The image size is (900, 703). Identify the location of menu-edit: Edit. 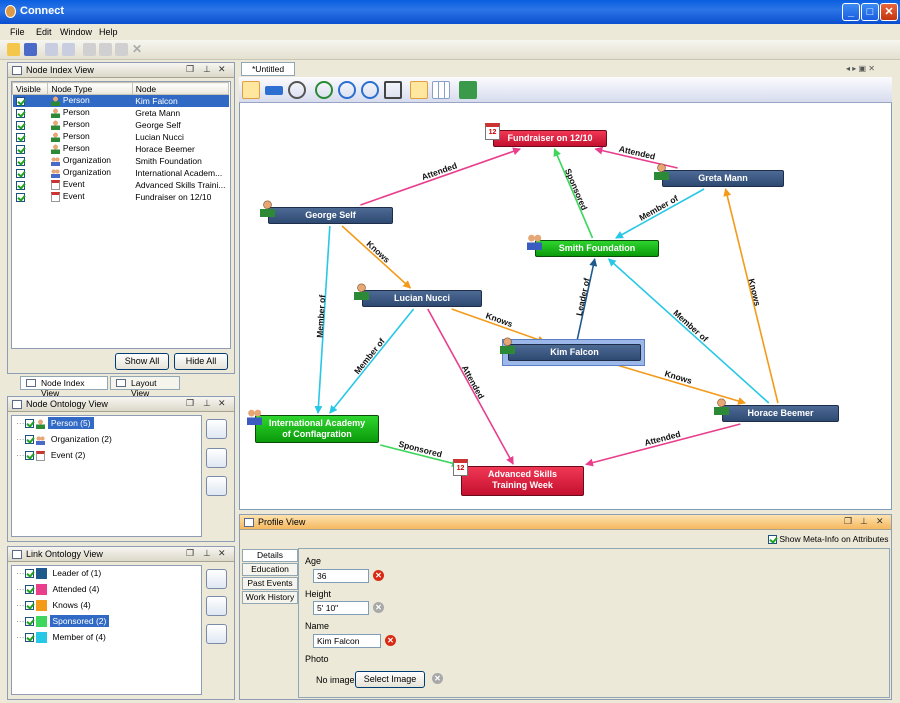
(44, 32).